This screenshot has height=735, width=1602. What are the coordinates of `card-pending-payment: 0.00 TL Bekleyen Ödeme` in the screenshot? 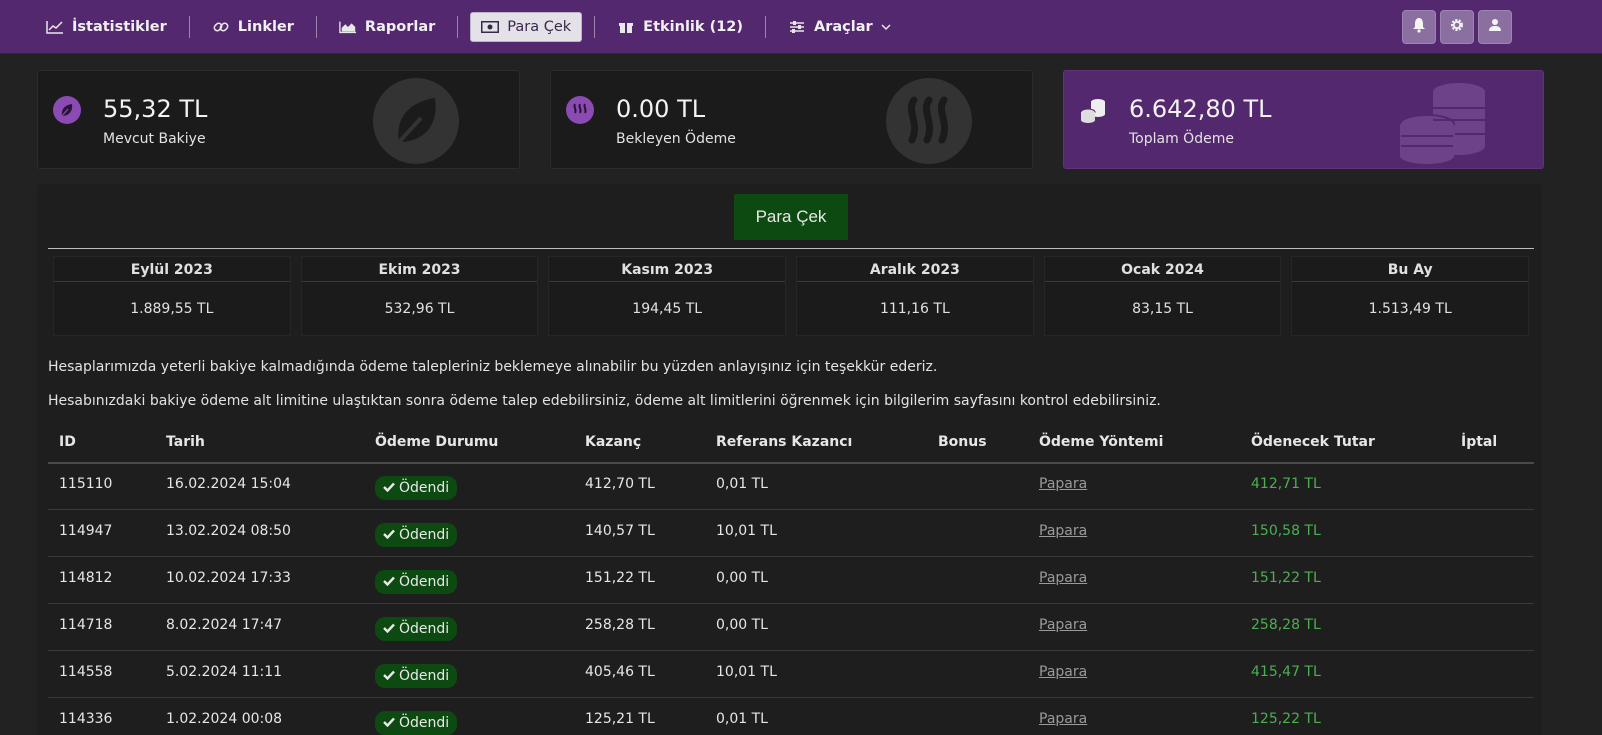 It's located at (791, 119).